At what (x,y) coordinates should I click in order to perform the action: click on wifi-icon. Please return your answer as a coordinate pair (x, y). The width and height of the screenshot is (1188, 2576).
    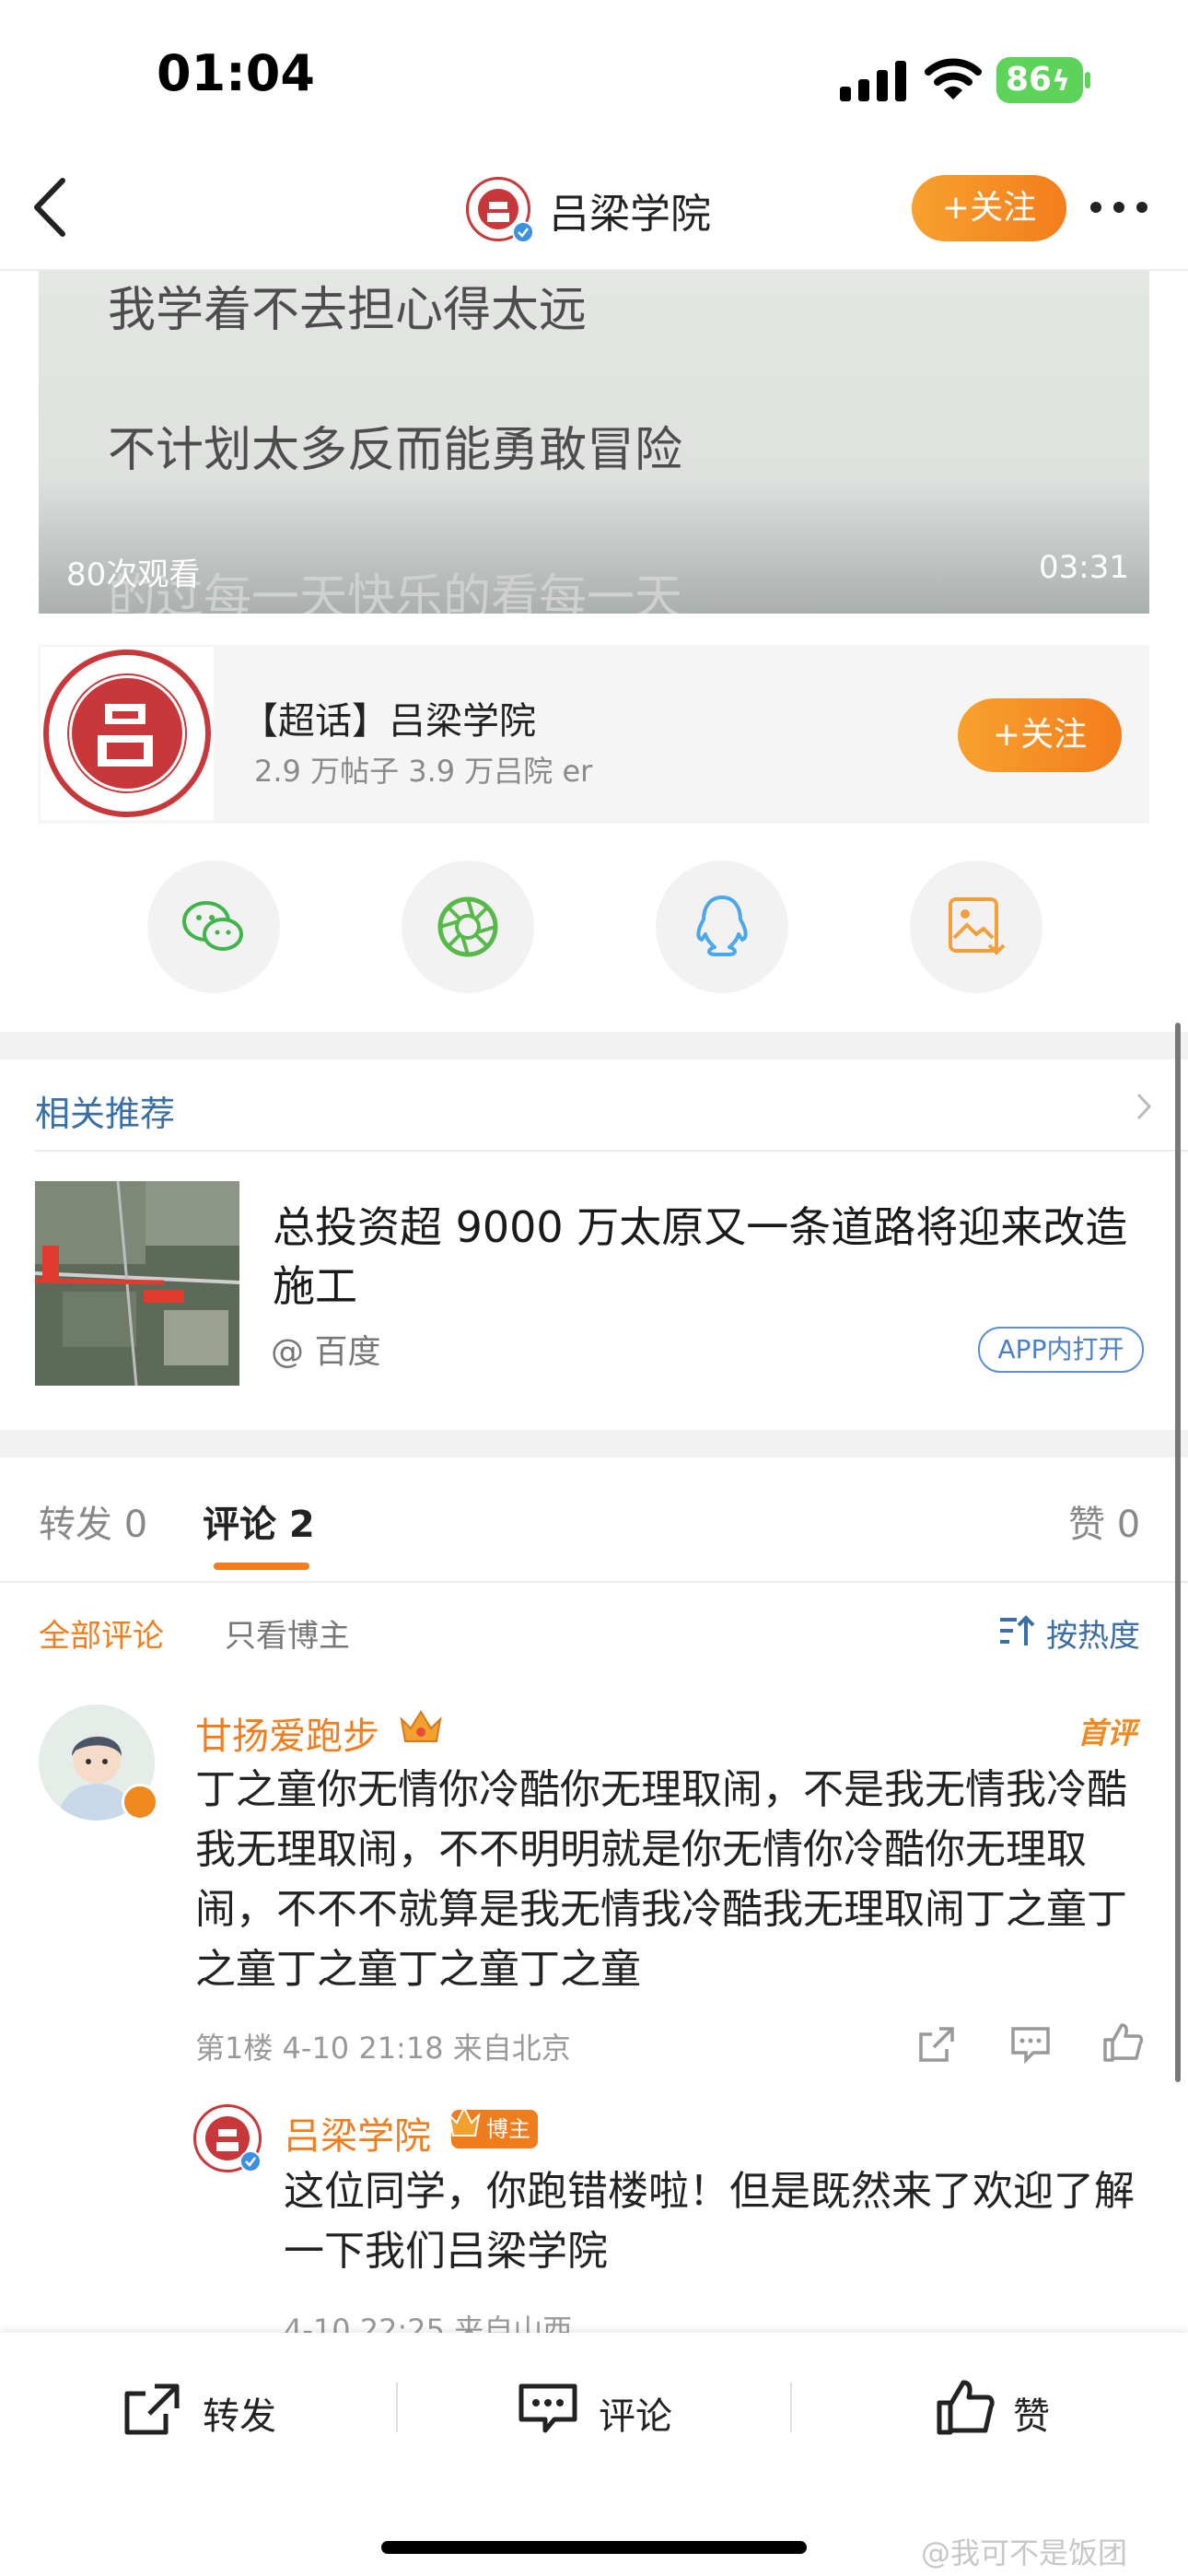
    Looking at the image, I should click on (954, 79).